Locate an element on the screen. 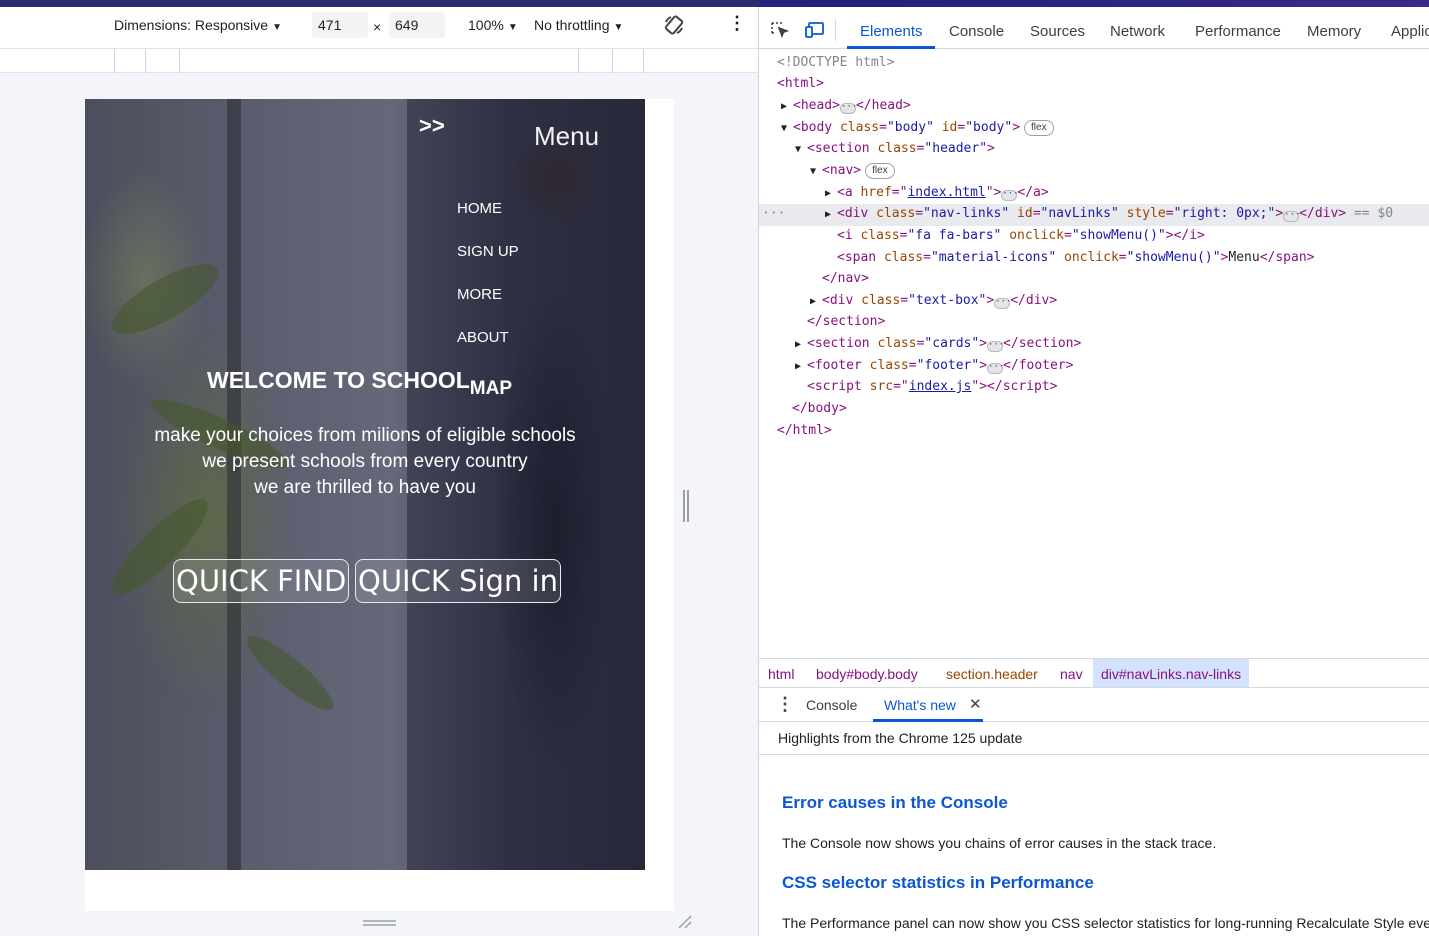 Image resolution: width=1429 pixels, height=936 pixels. nav-links: HOME SIGN UP MORE ABOUT is located at coordinates (488, 286).